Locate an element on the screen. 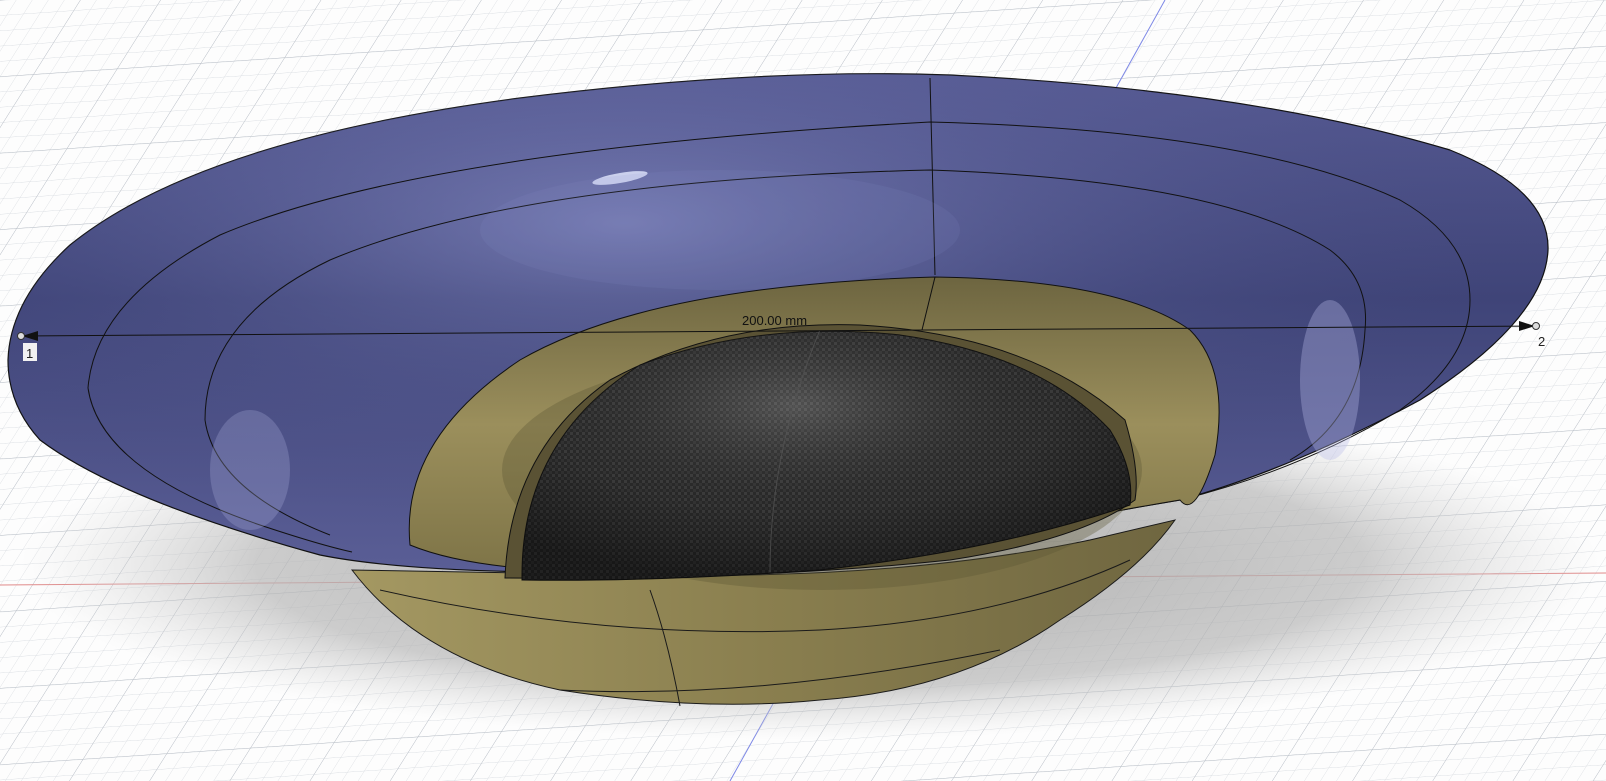  point-label-1: 1 is located at coordinates (29, 353).